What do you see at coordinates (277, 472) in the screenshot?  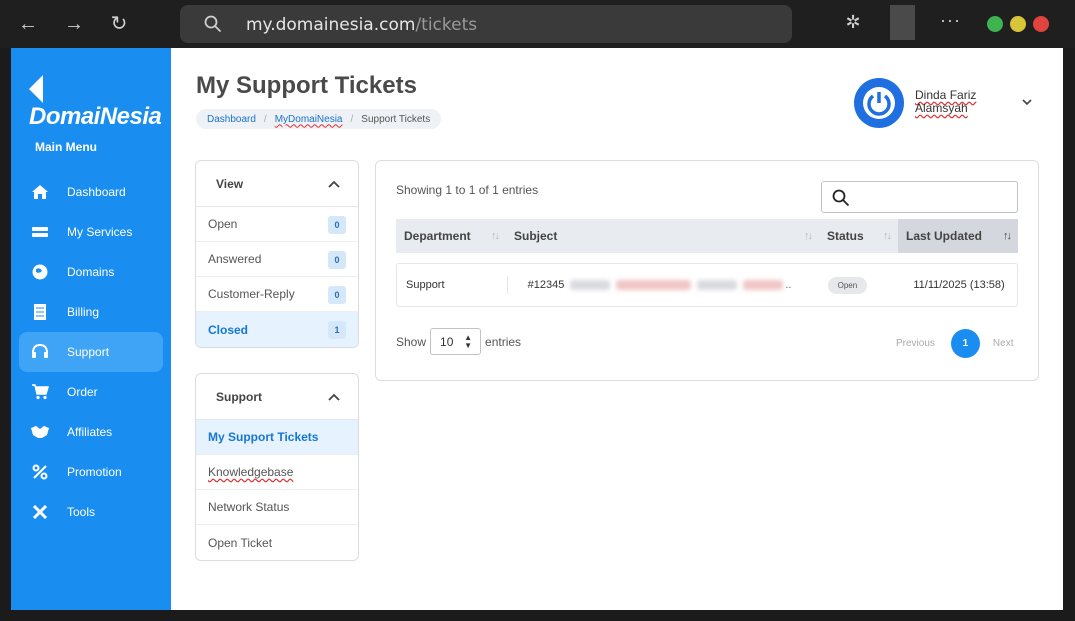 I see `support-item-knowledgebase: Knowledgebase` at bounding box center [277, 472].